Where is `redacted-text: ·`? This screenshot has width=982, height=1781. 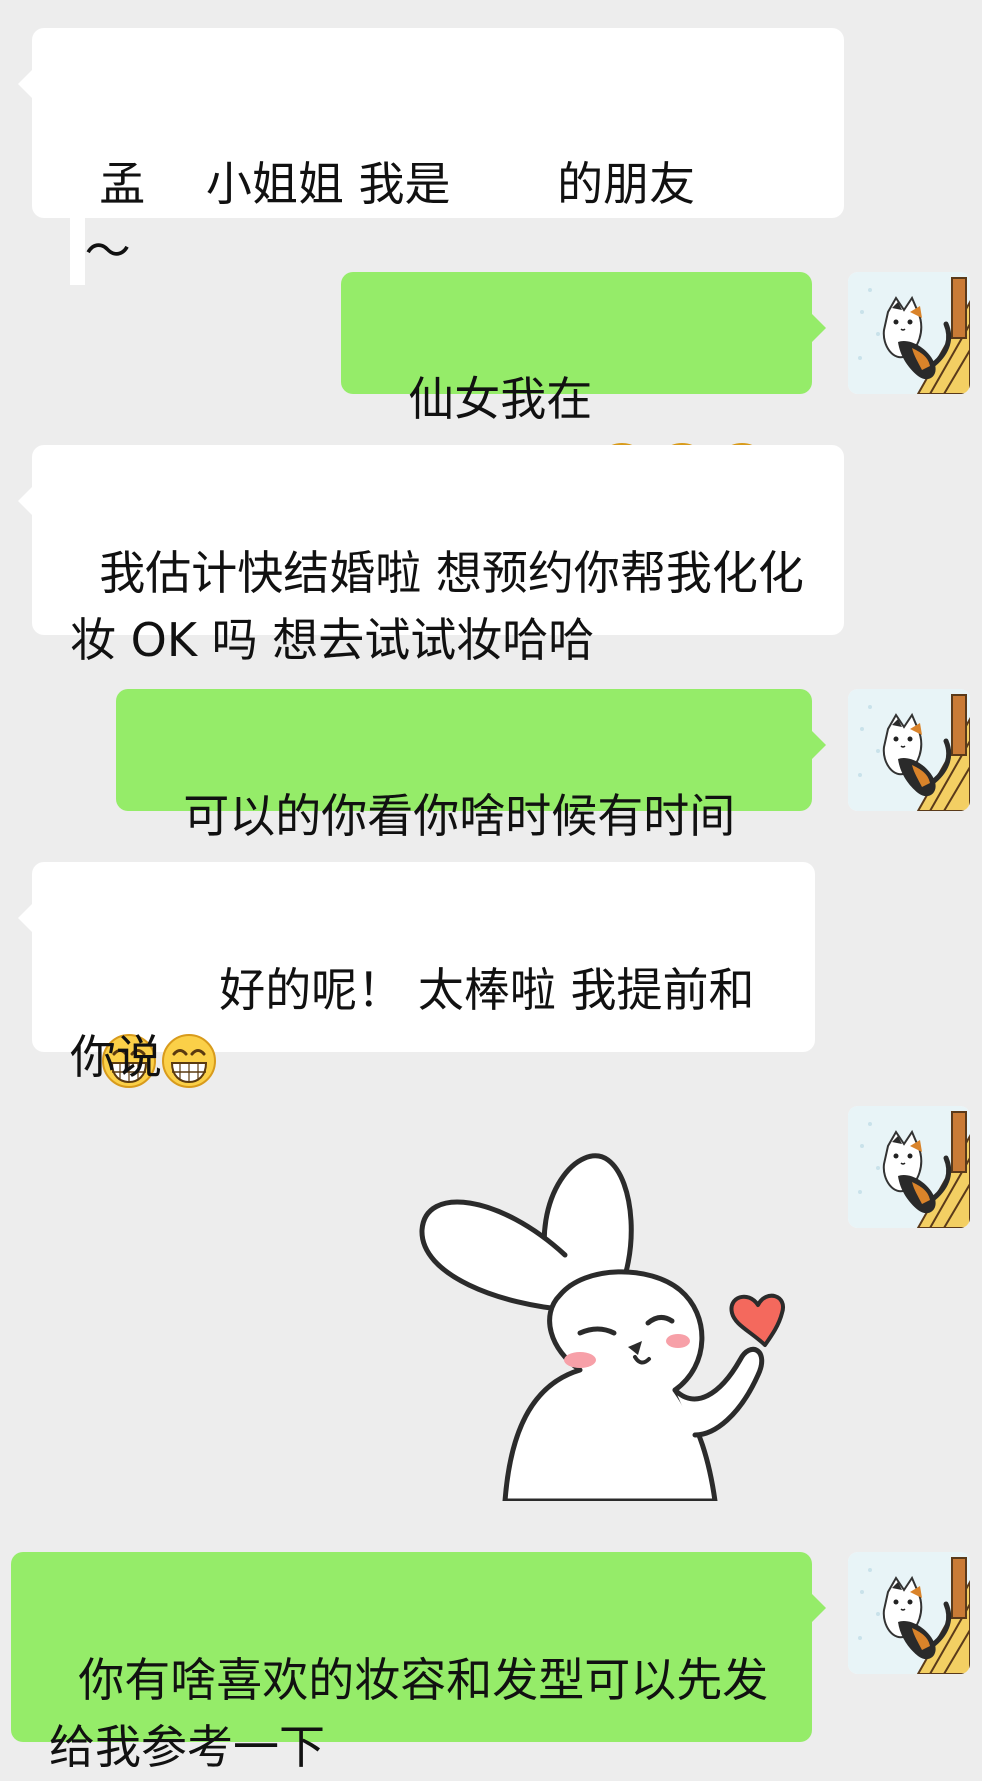
redacted-text: · is located at coordinates (77, 251).